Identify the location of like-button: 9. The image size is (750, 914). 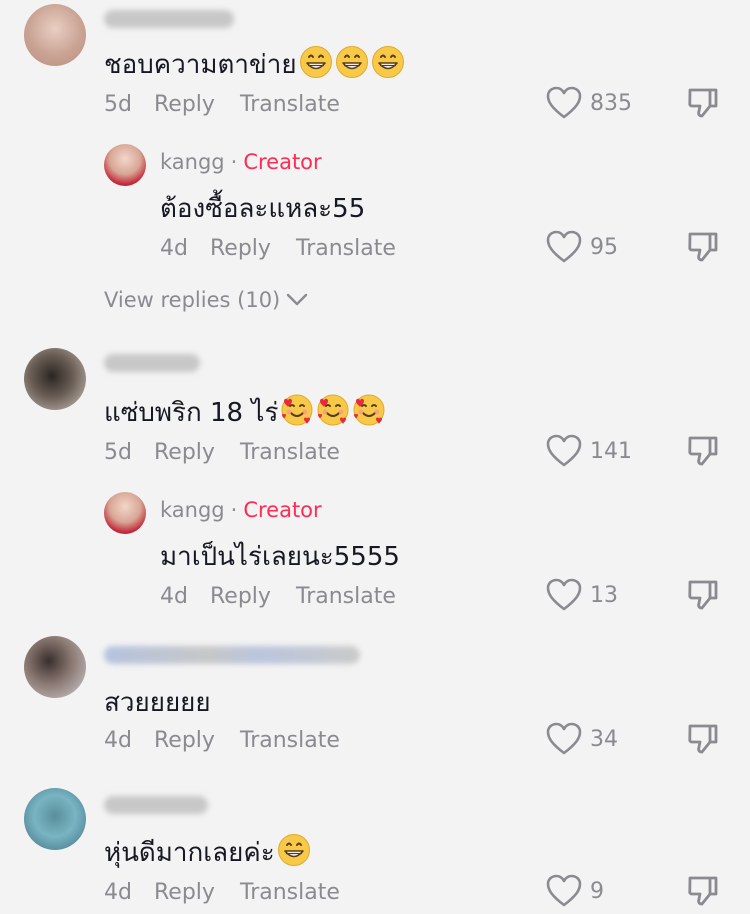
(575, 891).